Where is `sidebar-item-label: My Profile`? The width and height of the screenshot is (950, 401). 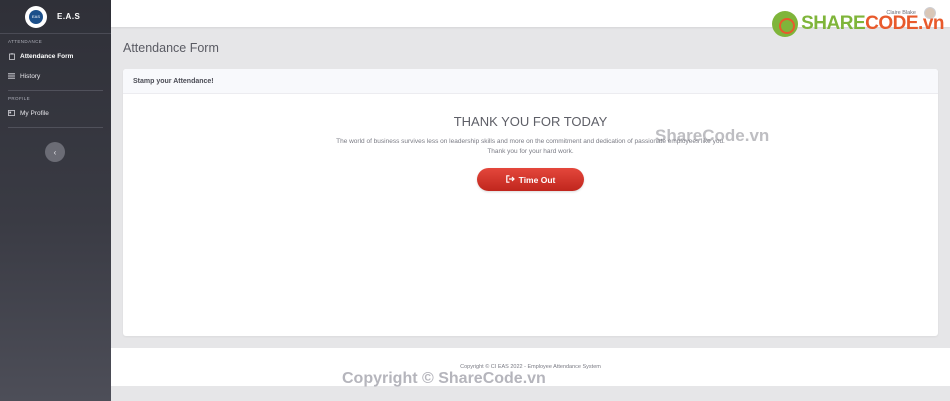 sidebar-item-label: My Profile is located at coordinates (34, 113).